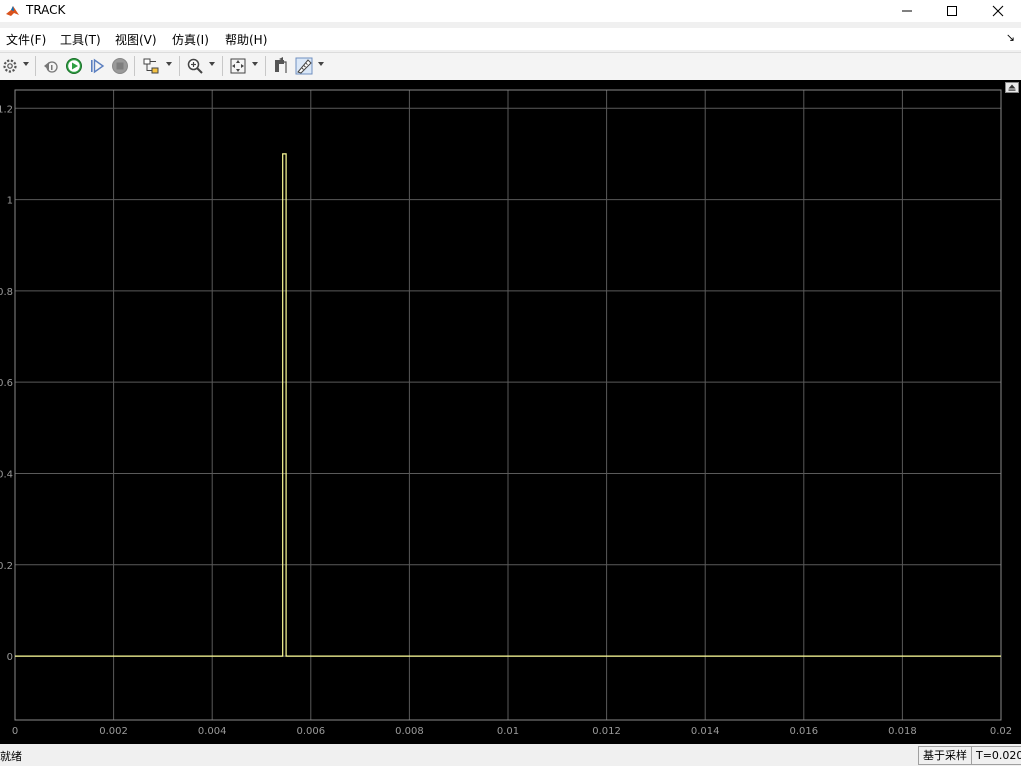 This screenshot has width=1021, height=766. What do you see at coordinates (195, 66) in the screenshot?
I see `zoom-icon` at bounding box center [195, 66].